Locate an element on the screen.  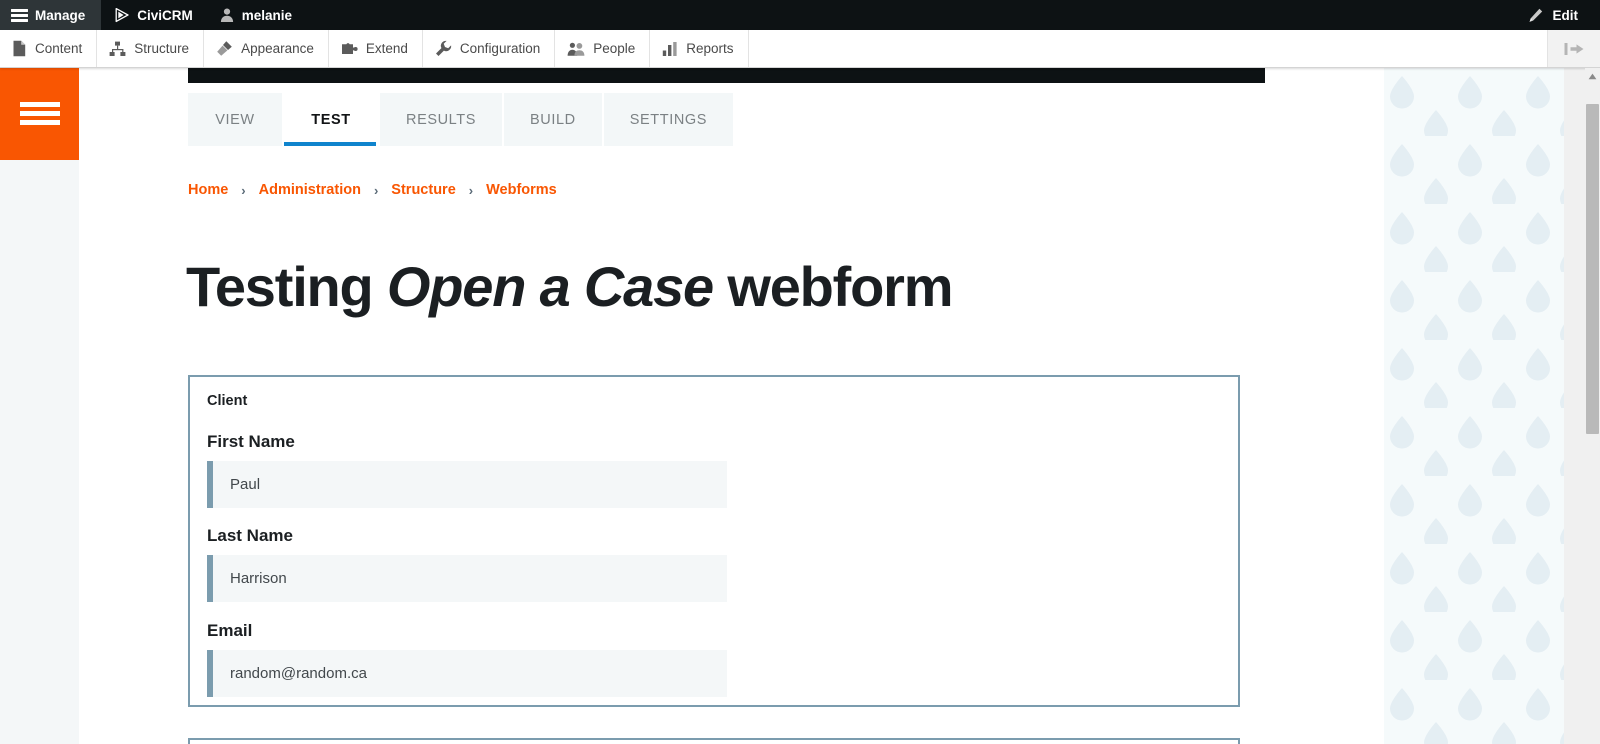
field-first-name: First Name Paul is located at coordinates (707, 470).